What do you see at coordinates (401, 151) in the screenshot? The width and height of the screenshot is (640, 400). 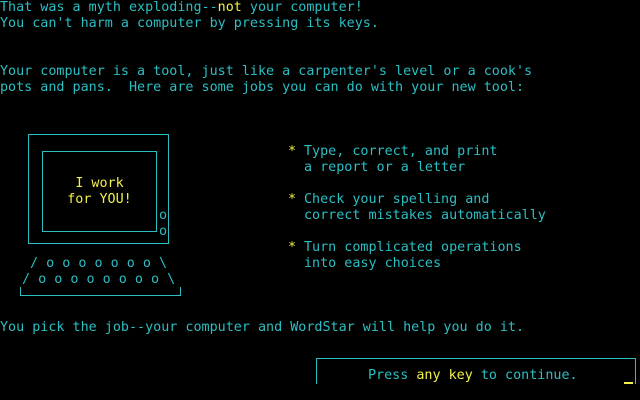 I see `job-1-line-1: Type, correct, and print` at bounding box center [401, 151].